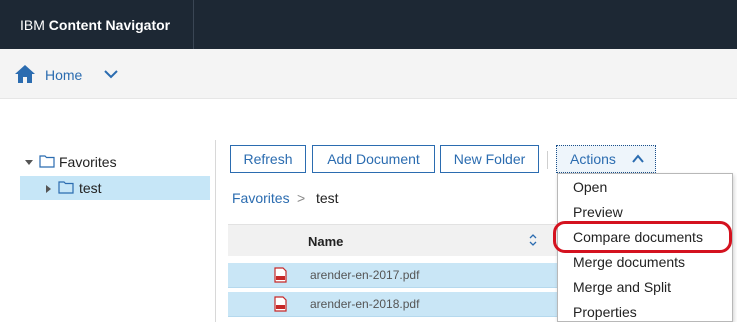 This screenshot has width=737, height=322. I want to click on file-name: arender-en-2017.pdf, so click(364, 275).